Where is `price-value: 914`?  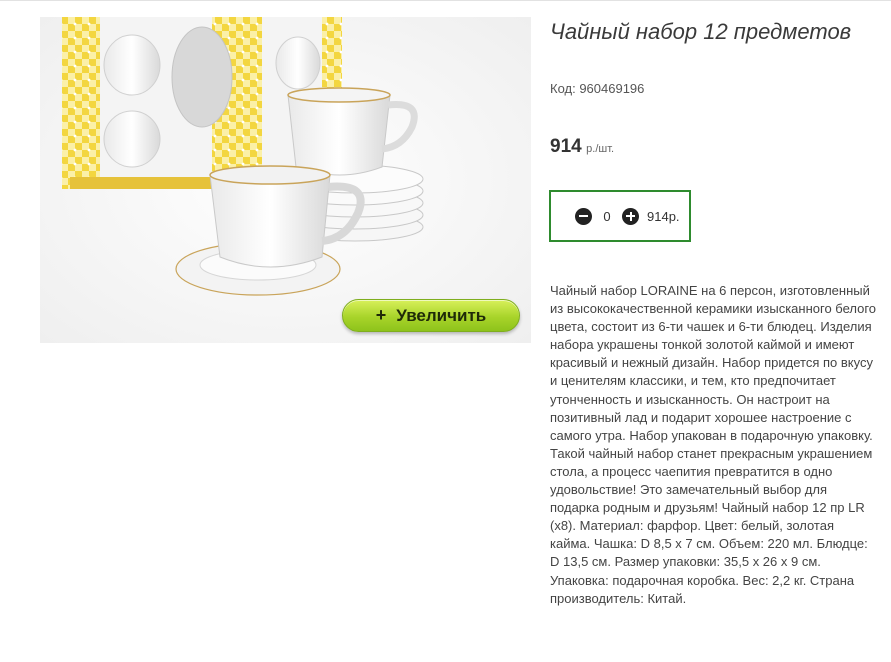 price-value: 914 is located at coordinates (566, 146).